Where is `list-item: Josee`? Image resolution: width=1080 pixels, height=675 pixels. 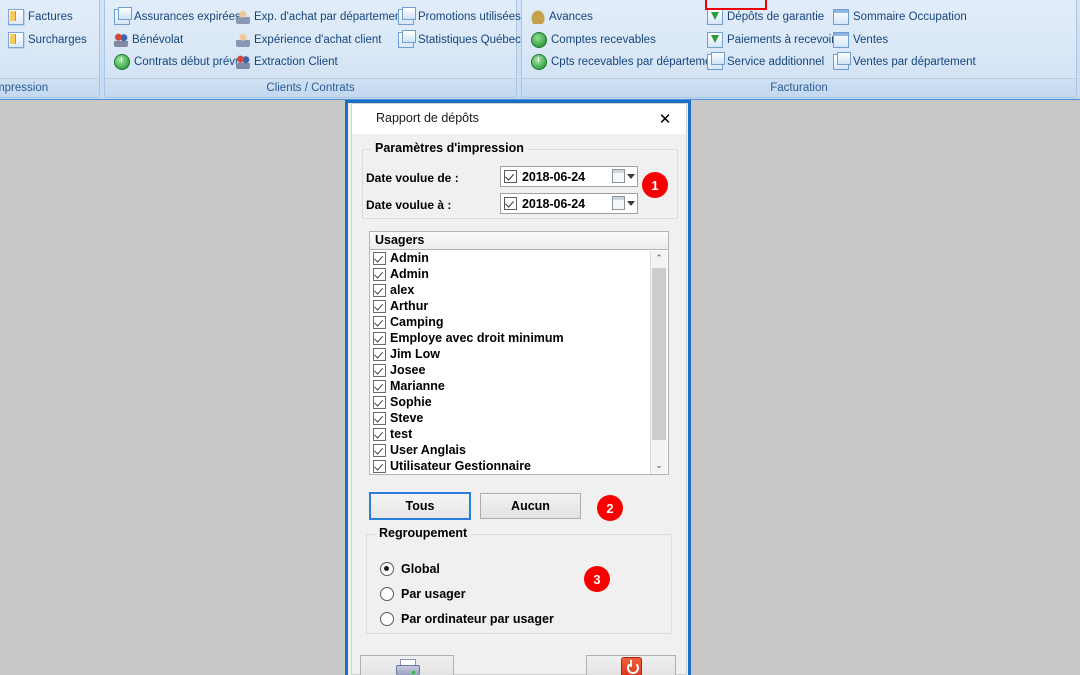 list-item: Josee is located at coordinates (519, 370).